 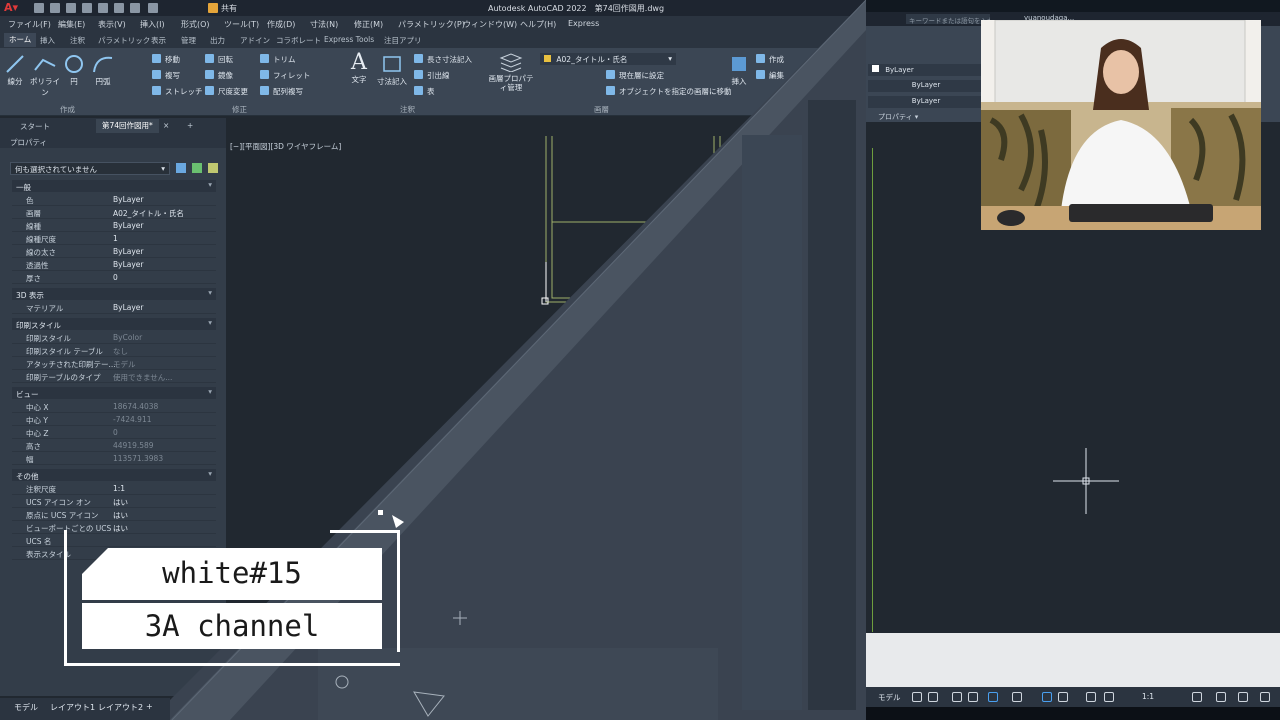 I want to click on ortho-icon, so click(x=957, y=697).